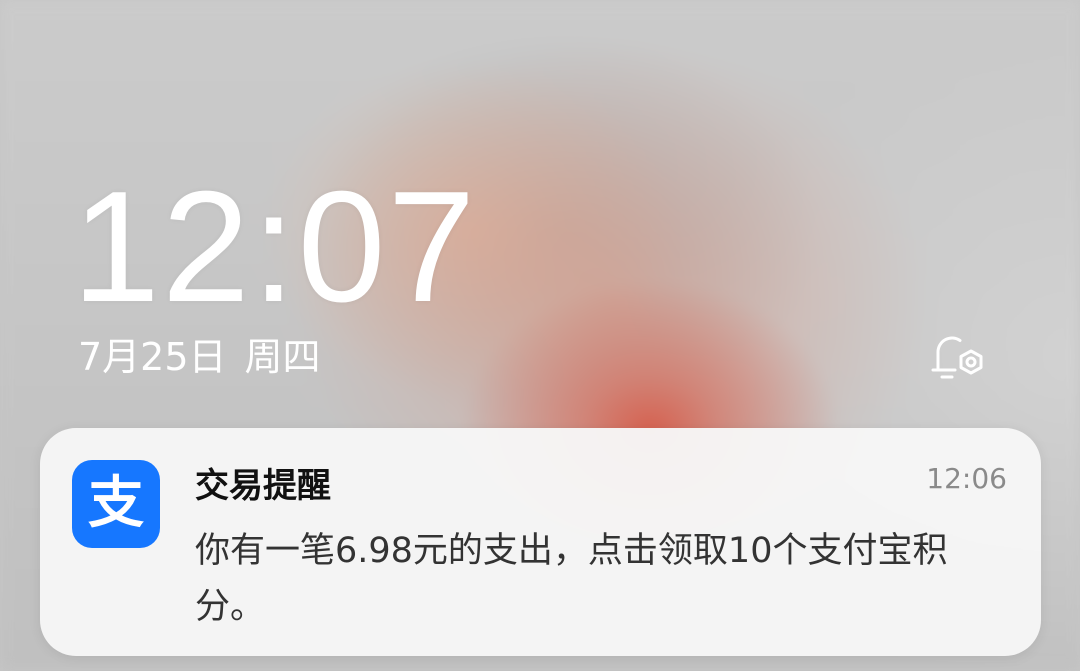 This screenshot has height=671, width=1080. Describe the element at coordinates (282, 357) in the screenshot. I see `weekday-text: 周四` at that location.